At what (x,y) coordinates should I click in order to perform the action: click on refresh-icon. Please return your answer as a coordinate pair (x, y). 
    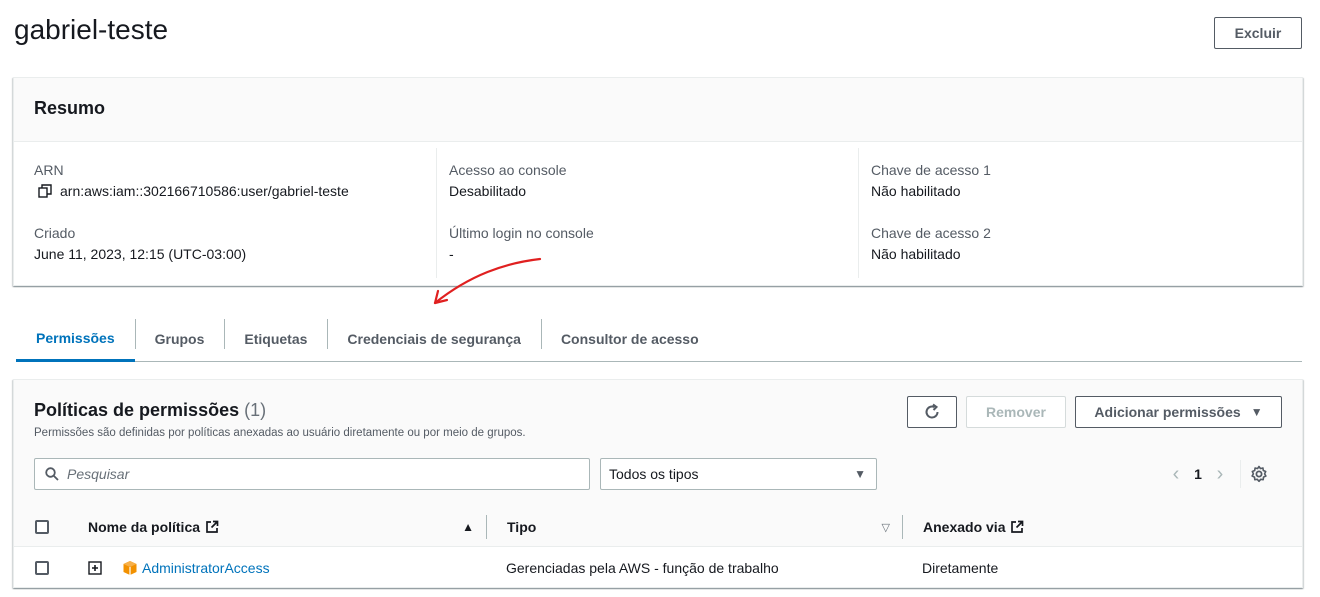
    Looking at the image, I should click on (932, 411).